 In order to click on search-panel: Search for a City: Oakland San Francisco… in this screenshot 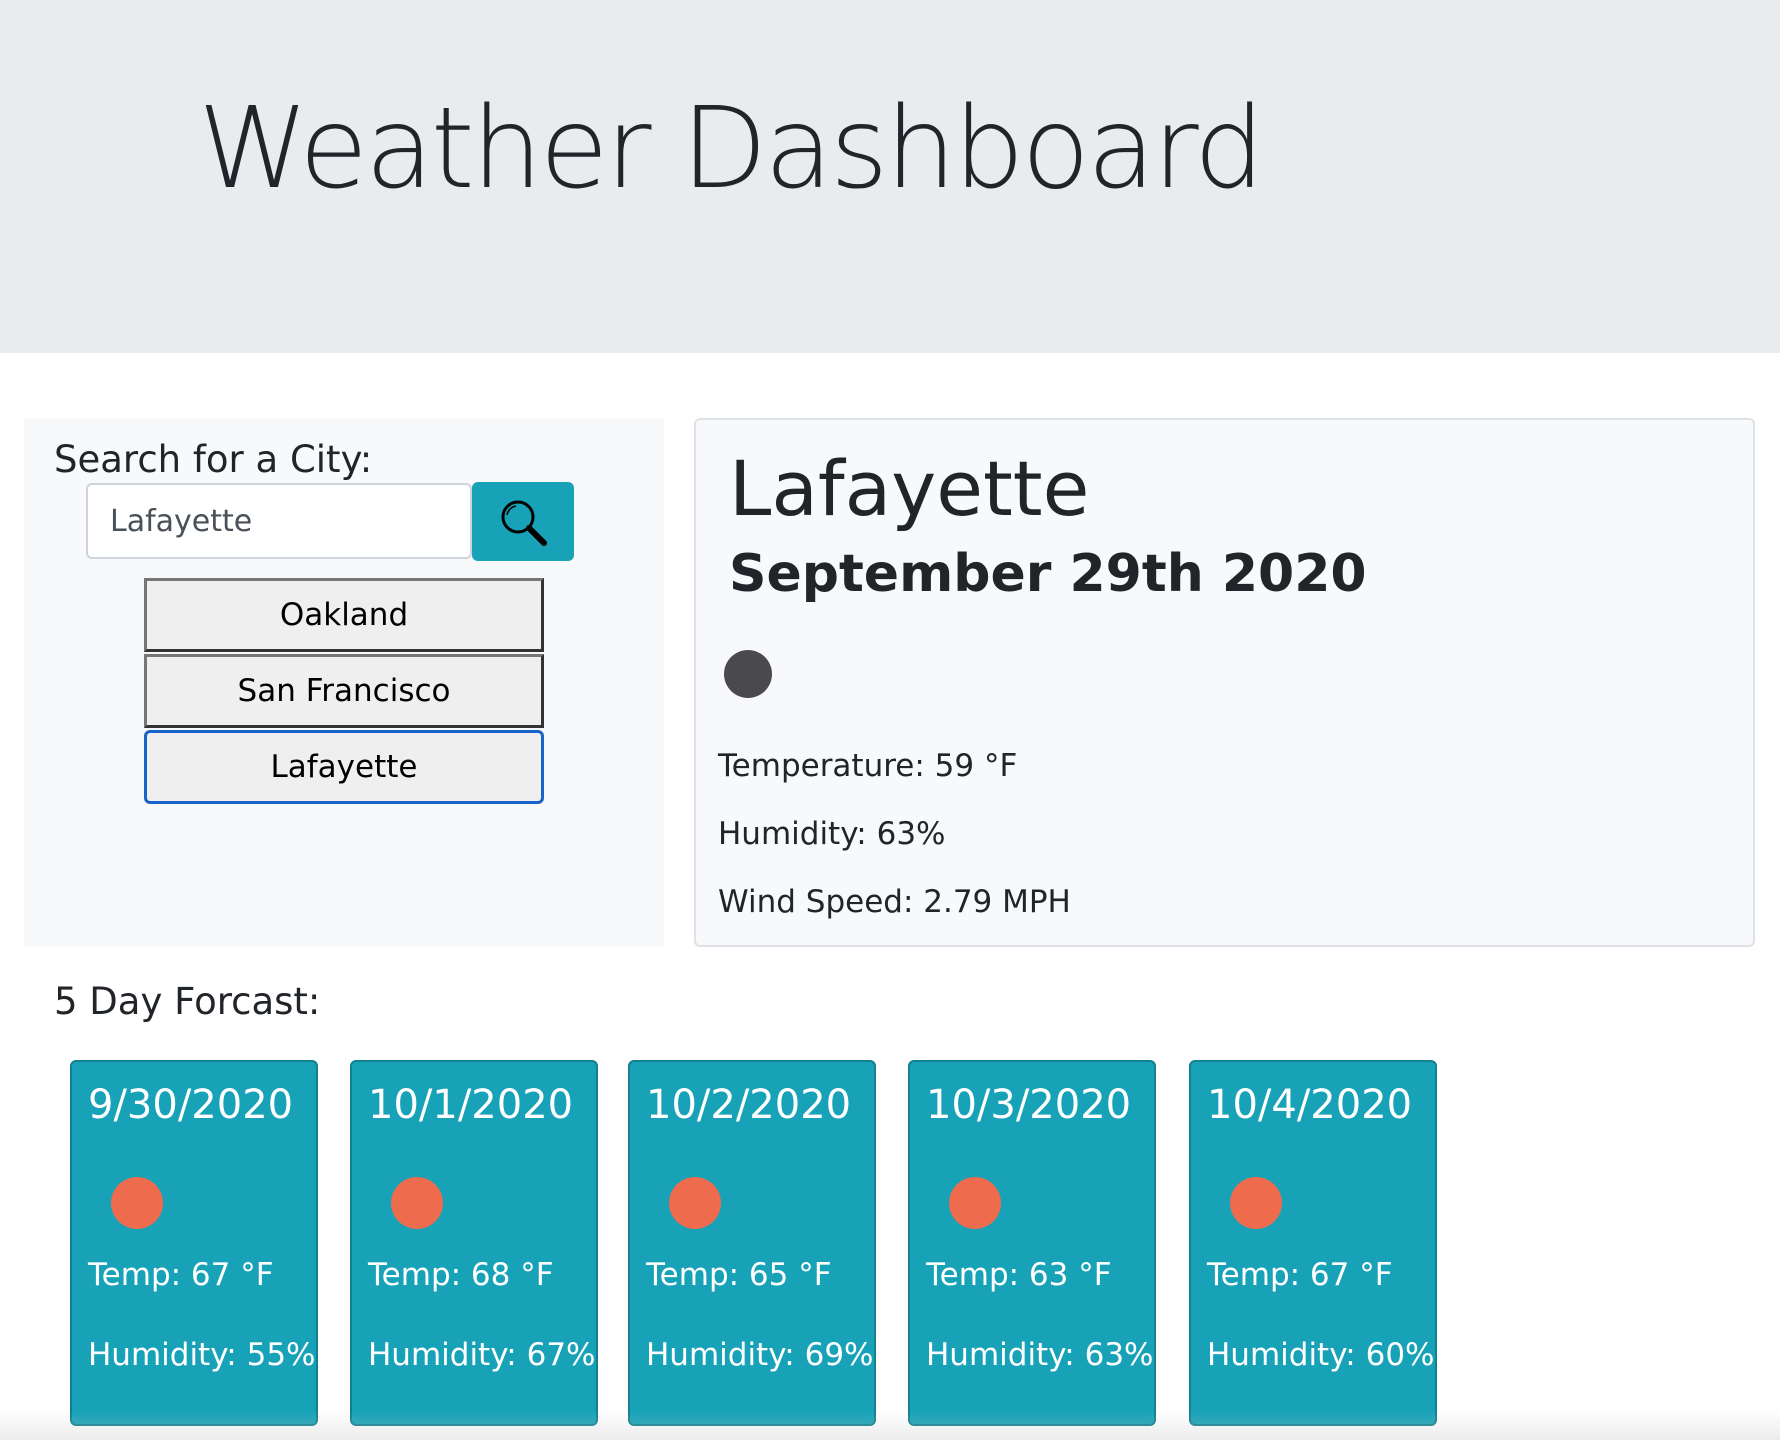, I will do `click(344, 682)`.